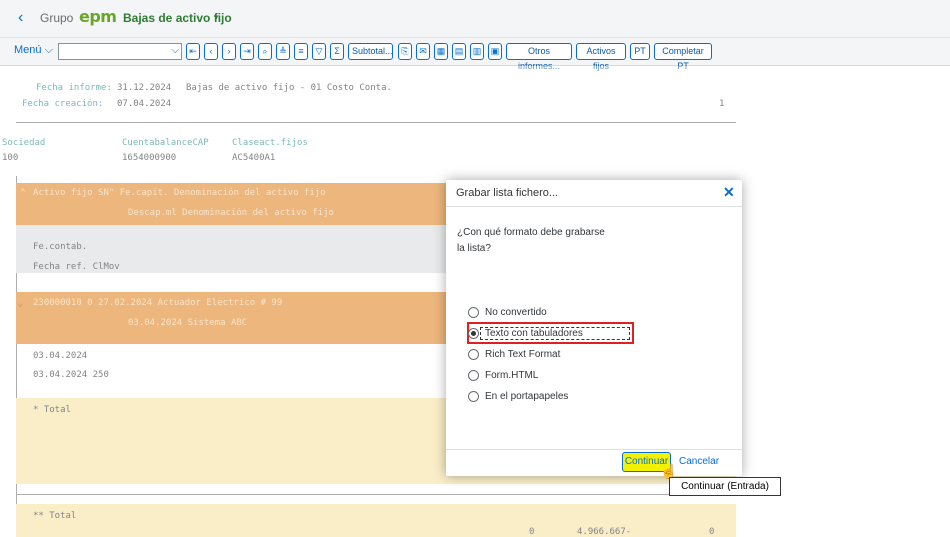 This screenshot has width=950, height=537. I want to click on mail-button: ✉, so click(423, 51).